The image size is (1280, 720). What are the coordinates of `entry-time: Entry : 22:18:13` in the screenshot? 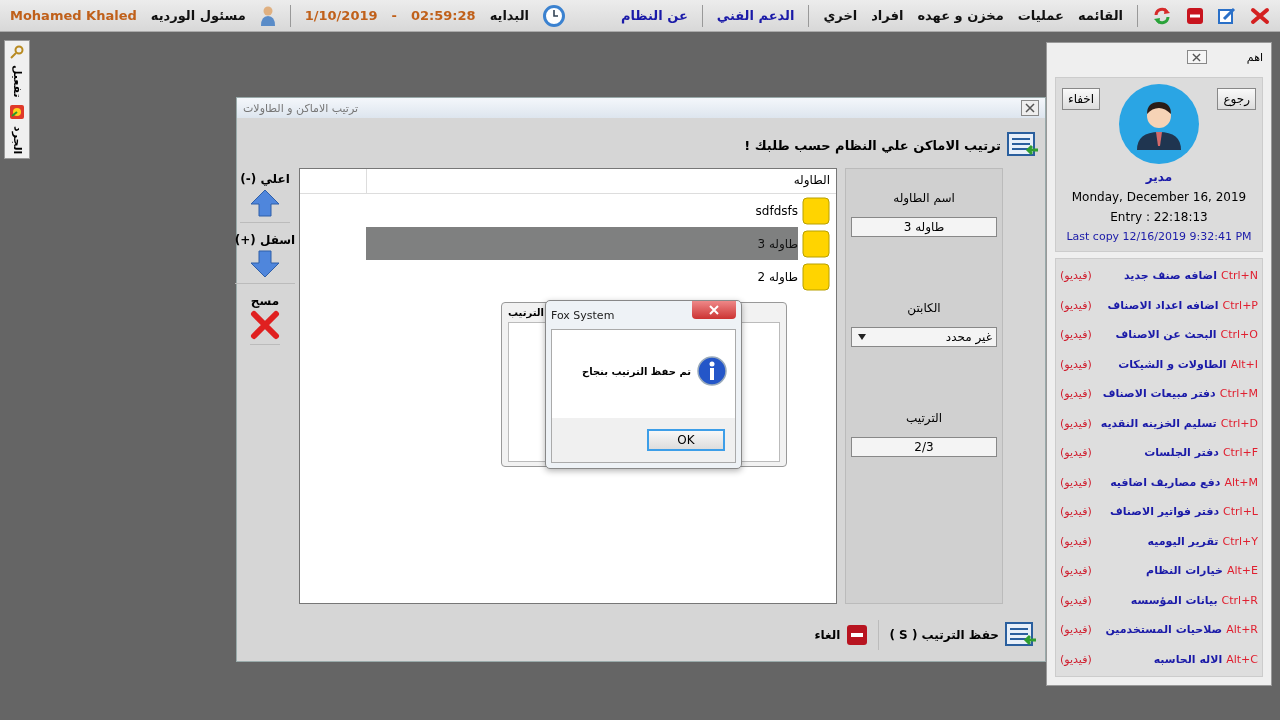 It's located at (1159, 217).